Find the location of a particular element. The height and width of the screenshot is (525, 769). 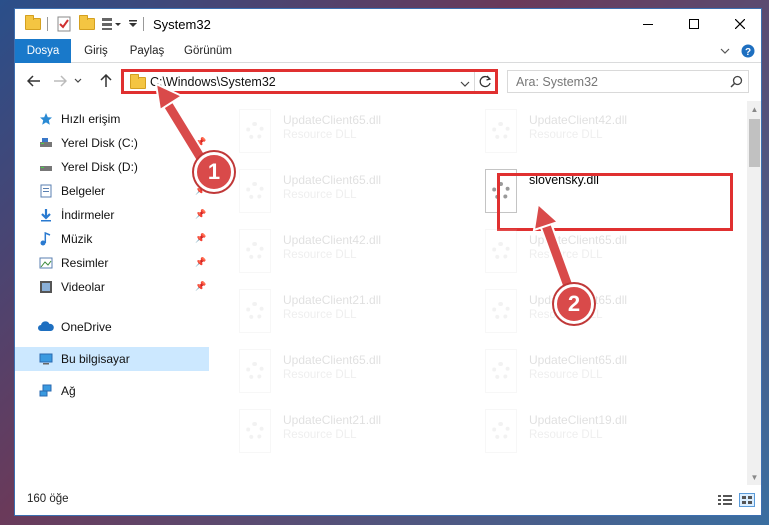

file-item: UpdateClient19.dll Resource DLL is located at coordinates (577, 433).